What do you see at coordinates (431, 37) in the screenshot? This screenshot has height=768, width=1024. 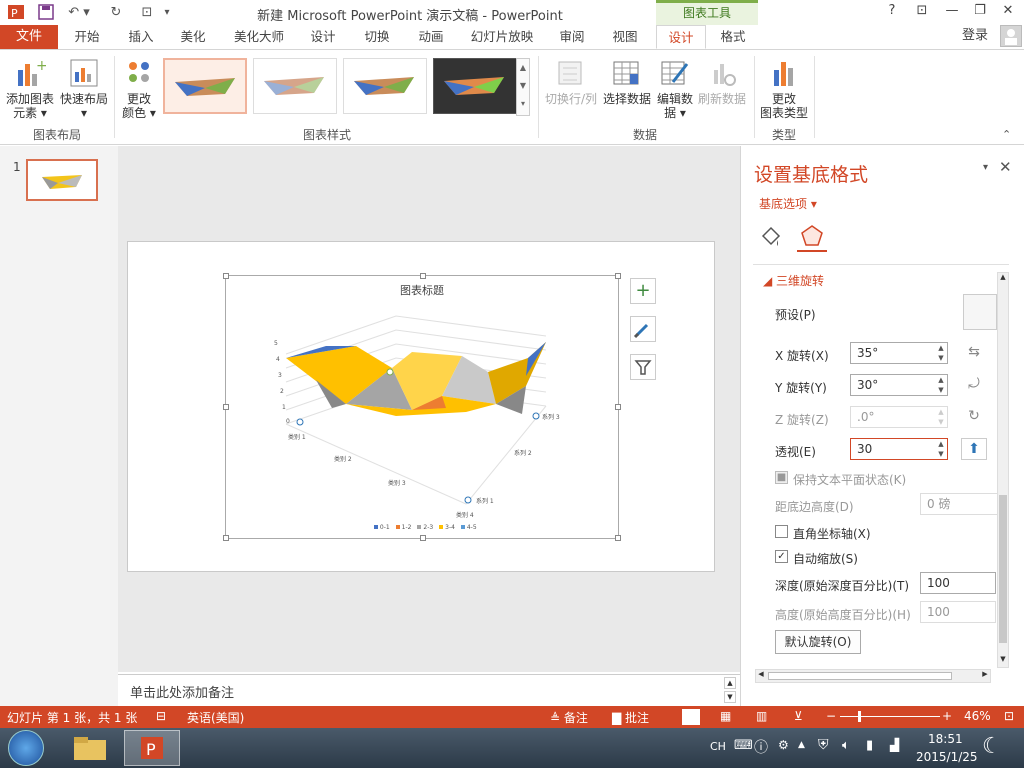 I see `tab-animations: 动画` at bounding box center [431, 37].